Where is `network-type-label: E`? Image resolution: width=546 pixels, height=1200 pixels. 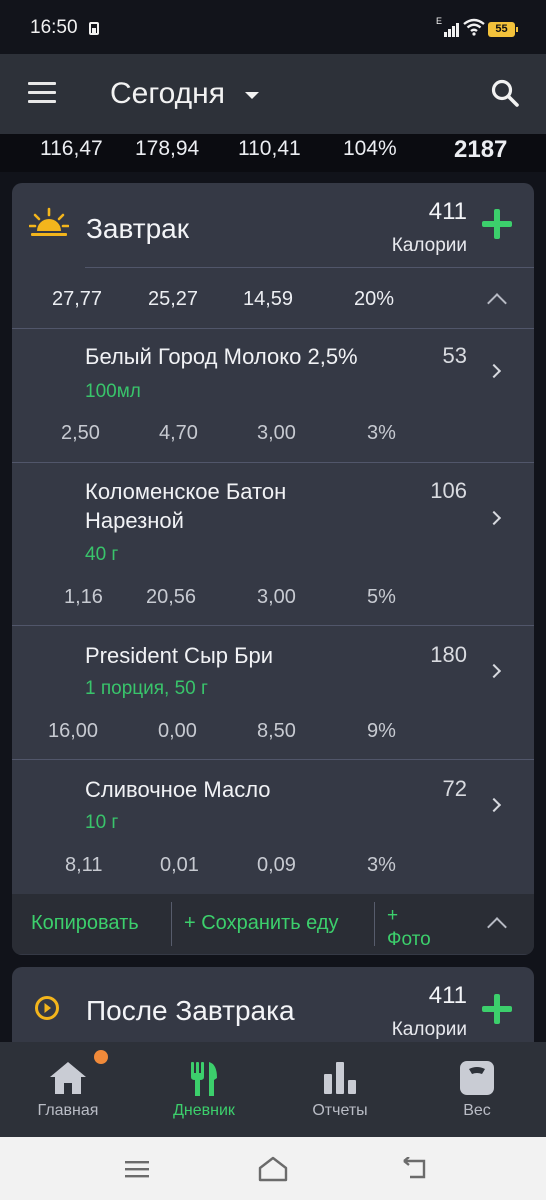 network-type-label: E is located at coordinates (439, 21).